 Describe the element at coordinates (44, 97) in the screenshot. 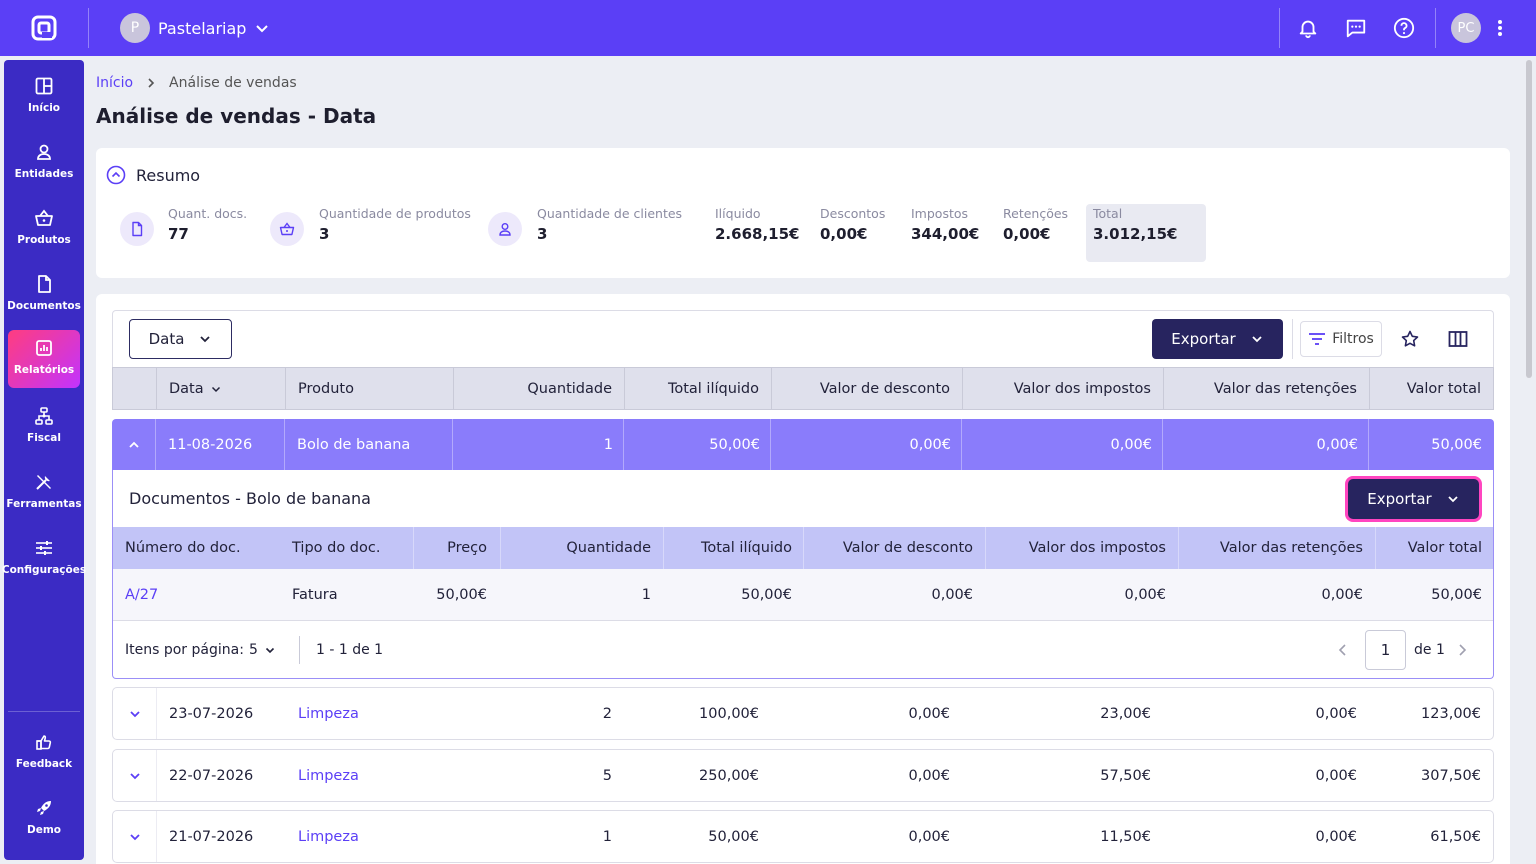

I see `sidebar-item-inicio: Início` at that location.